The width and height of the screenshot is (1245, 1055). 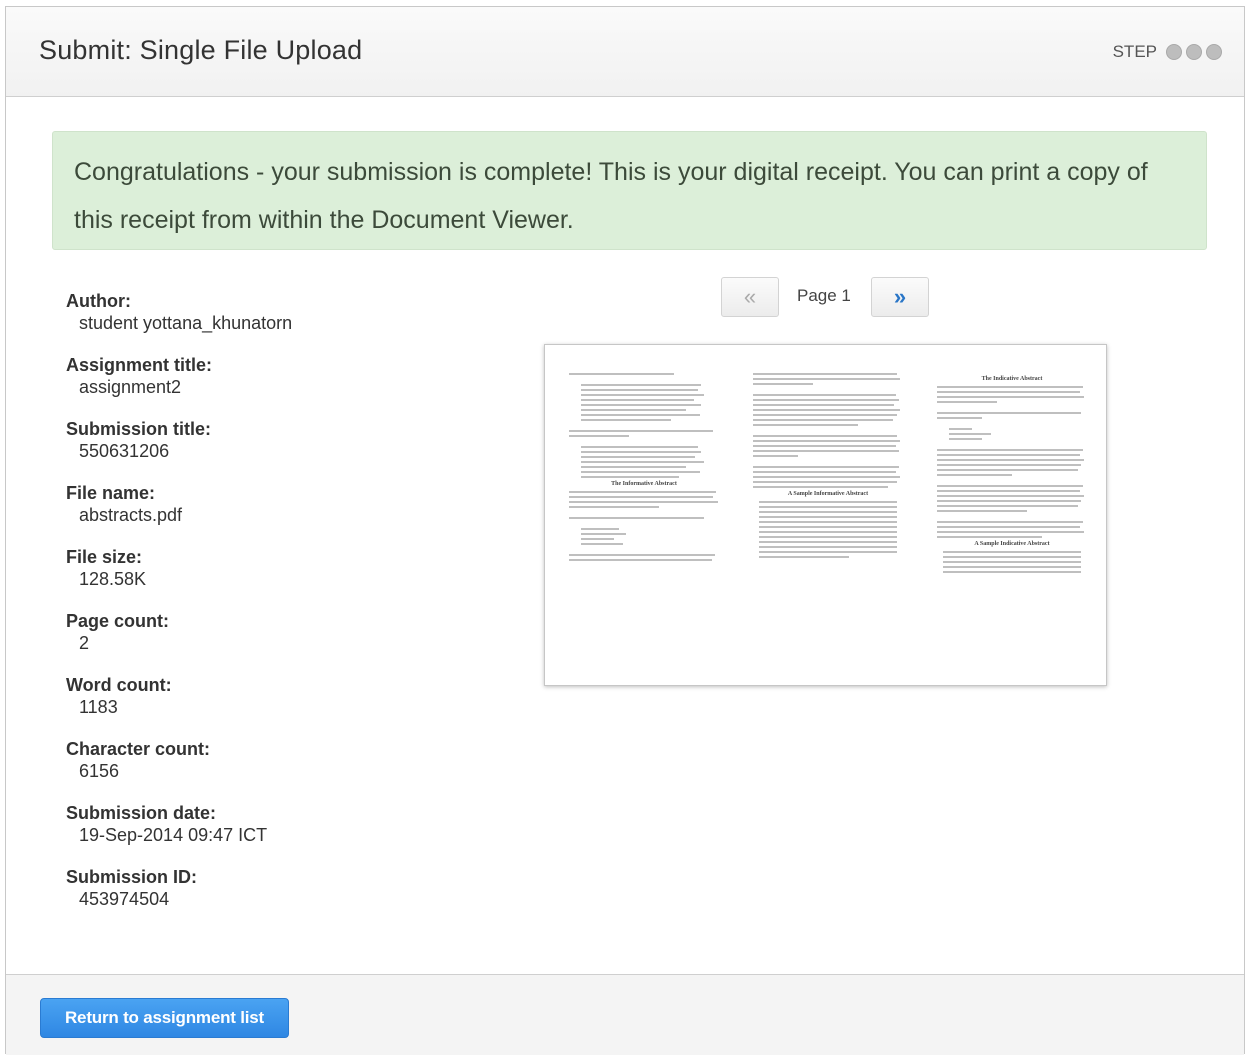 I want to click on preview-heading: A Sample Indicative Abstract, so click(x=1012, y=544).